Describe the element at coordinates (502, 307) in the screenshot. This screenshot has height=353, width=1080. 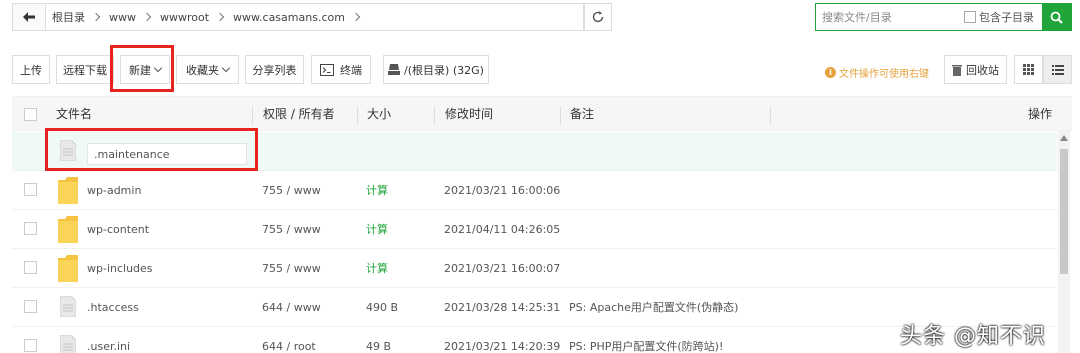
I see `file-mtime: 2021/03/28 14:25:31` at that location.